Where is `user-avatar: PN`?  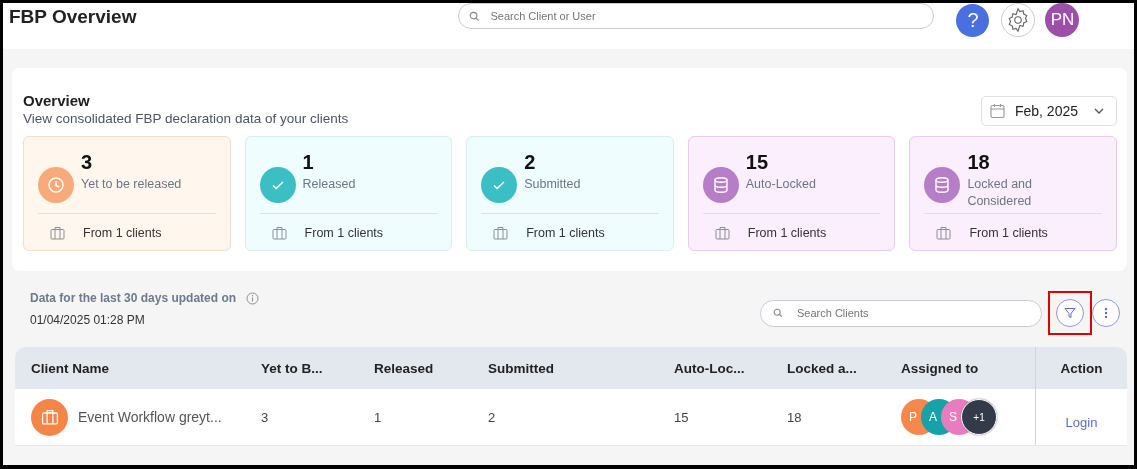
user-avatar: PN is located at coordinates (1062, 20).